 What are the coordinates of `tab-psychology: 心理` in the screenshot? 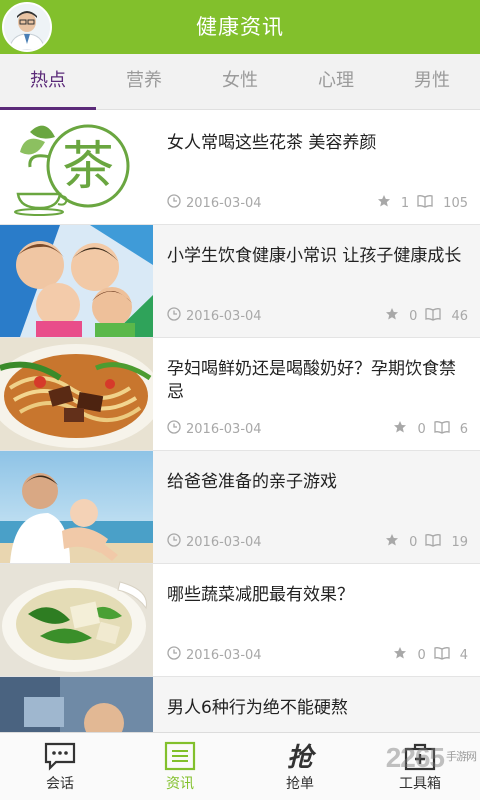 It's located at (336, 81).